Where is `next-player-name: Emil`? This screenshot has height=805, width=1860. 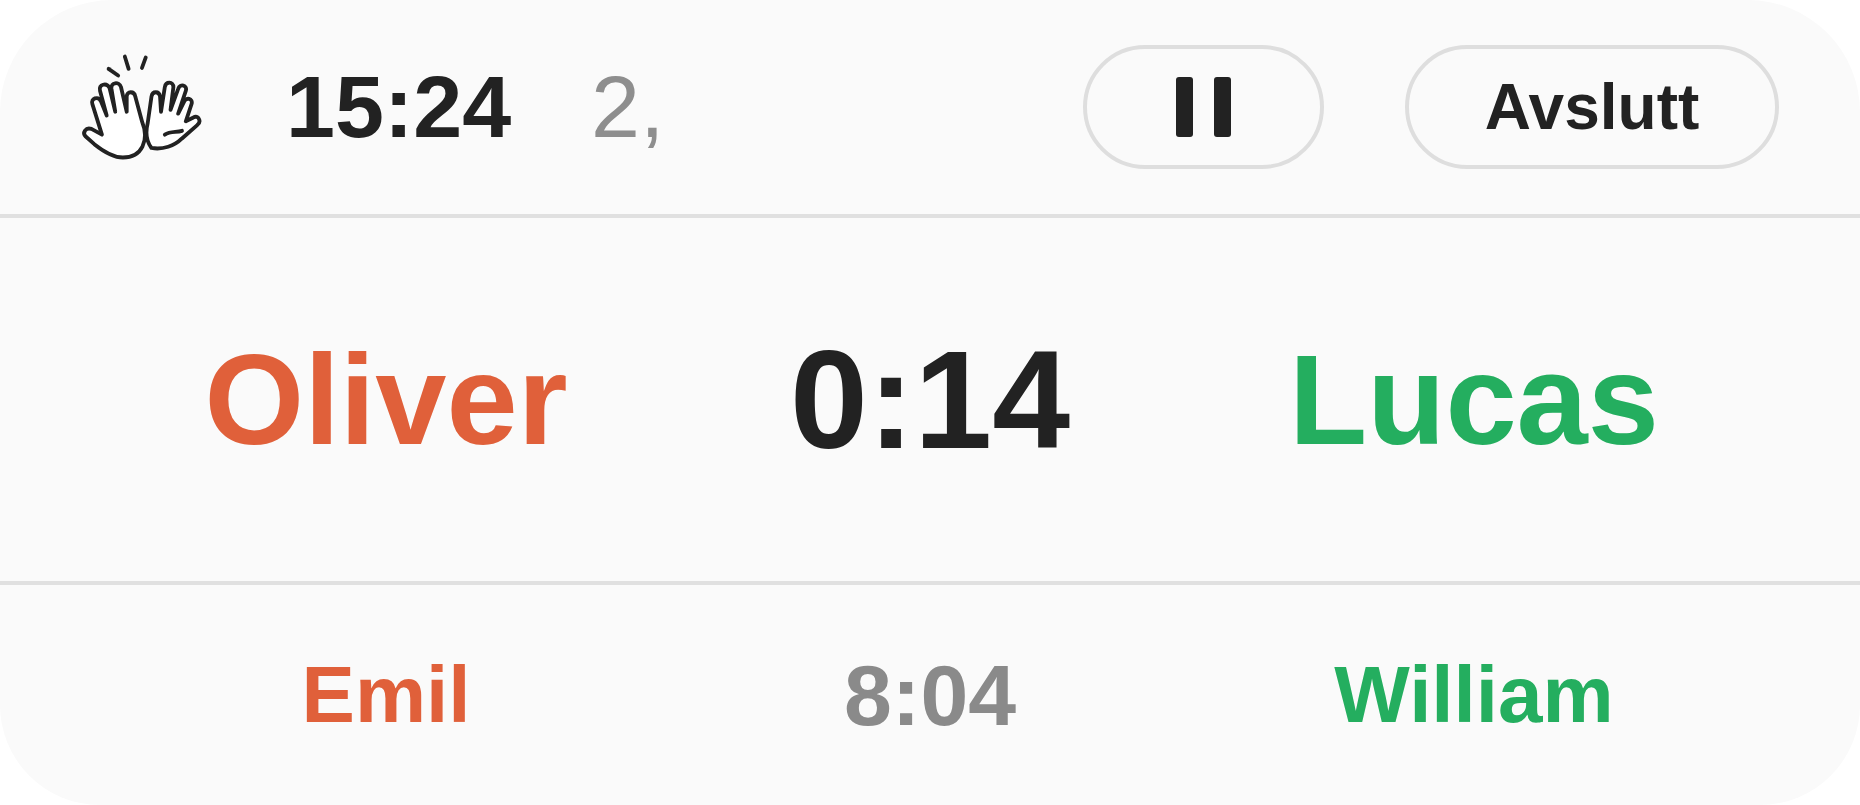
next-player-name: Emil is located at coordinates (386, 695).